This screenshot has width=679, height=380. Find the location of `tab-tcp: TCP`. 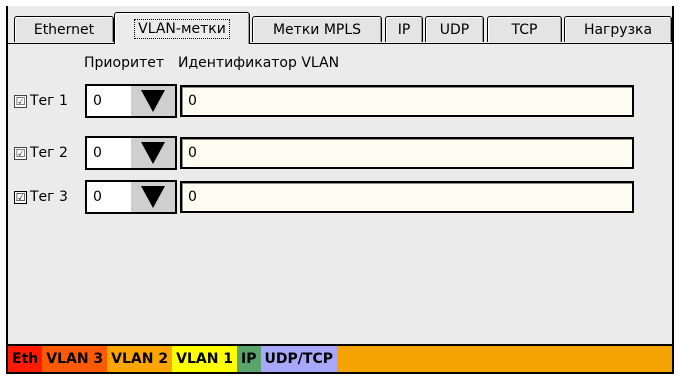

tab-tcp: TCP is located at coordinates (524, 29).